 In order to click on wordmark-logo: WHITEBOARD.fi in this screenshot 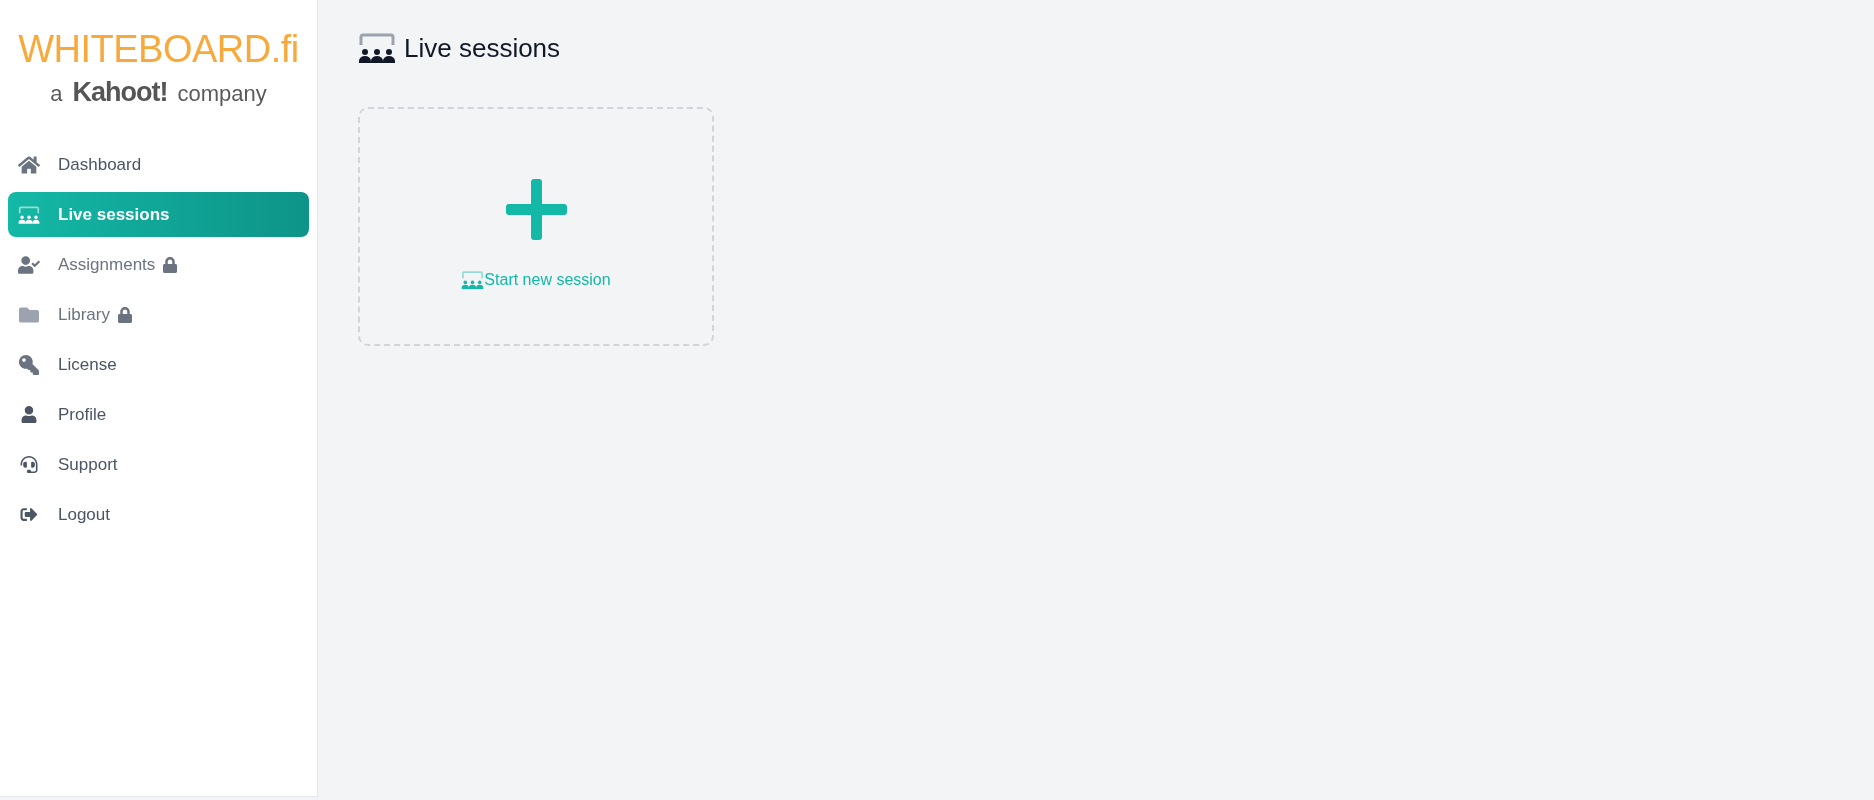, I will do `click(158, 49)`.